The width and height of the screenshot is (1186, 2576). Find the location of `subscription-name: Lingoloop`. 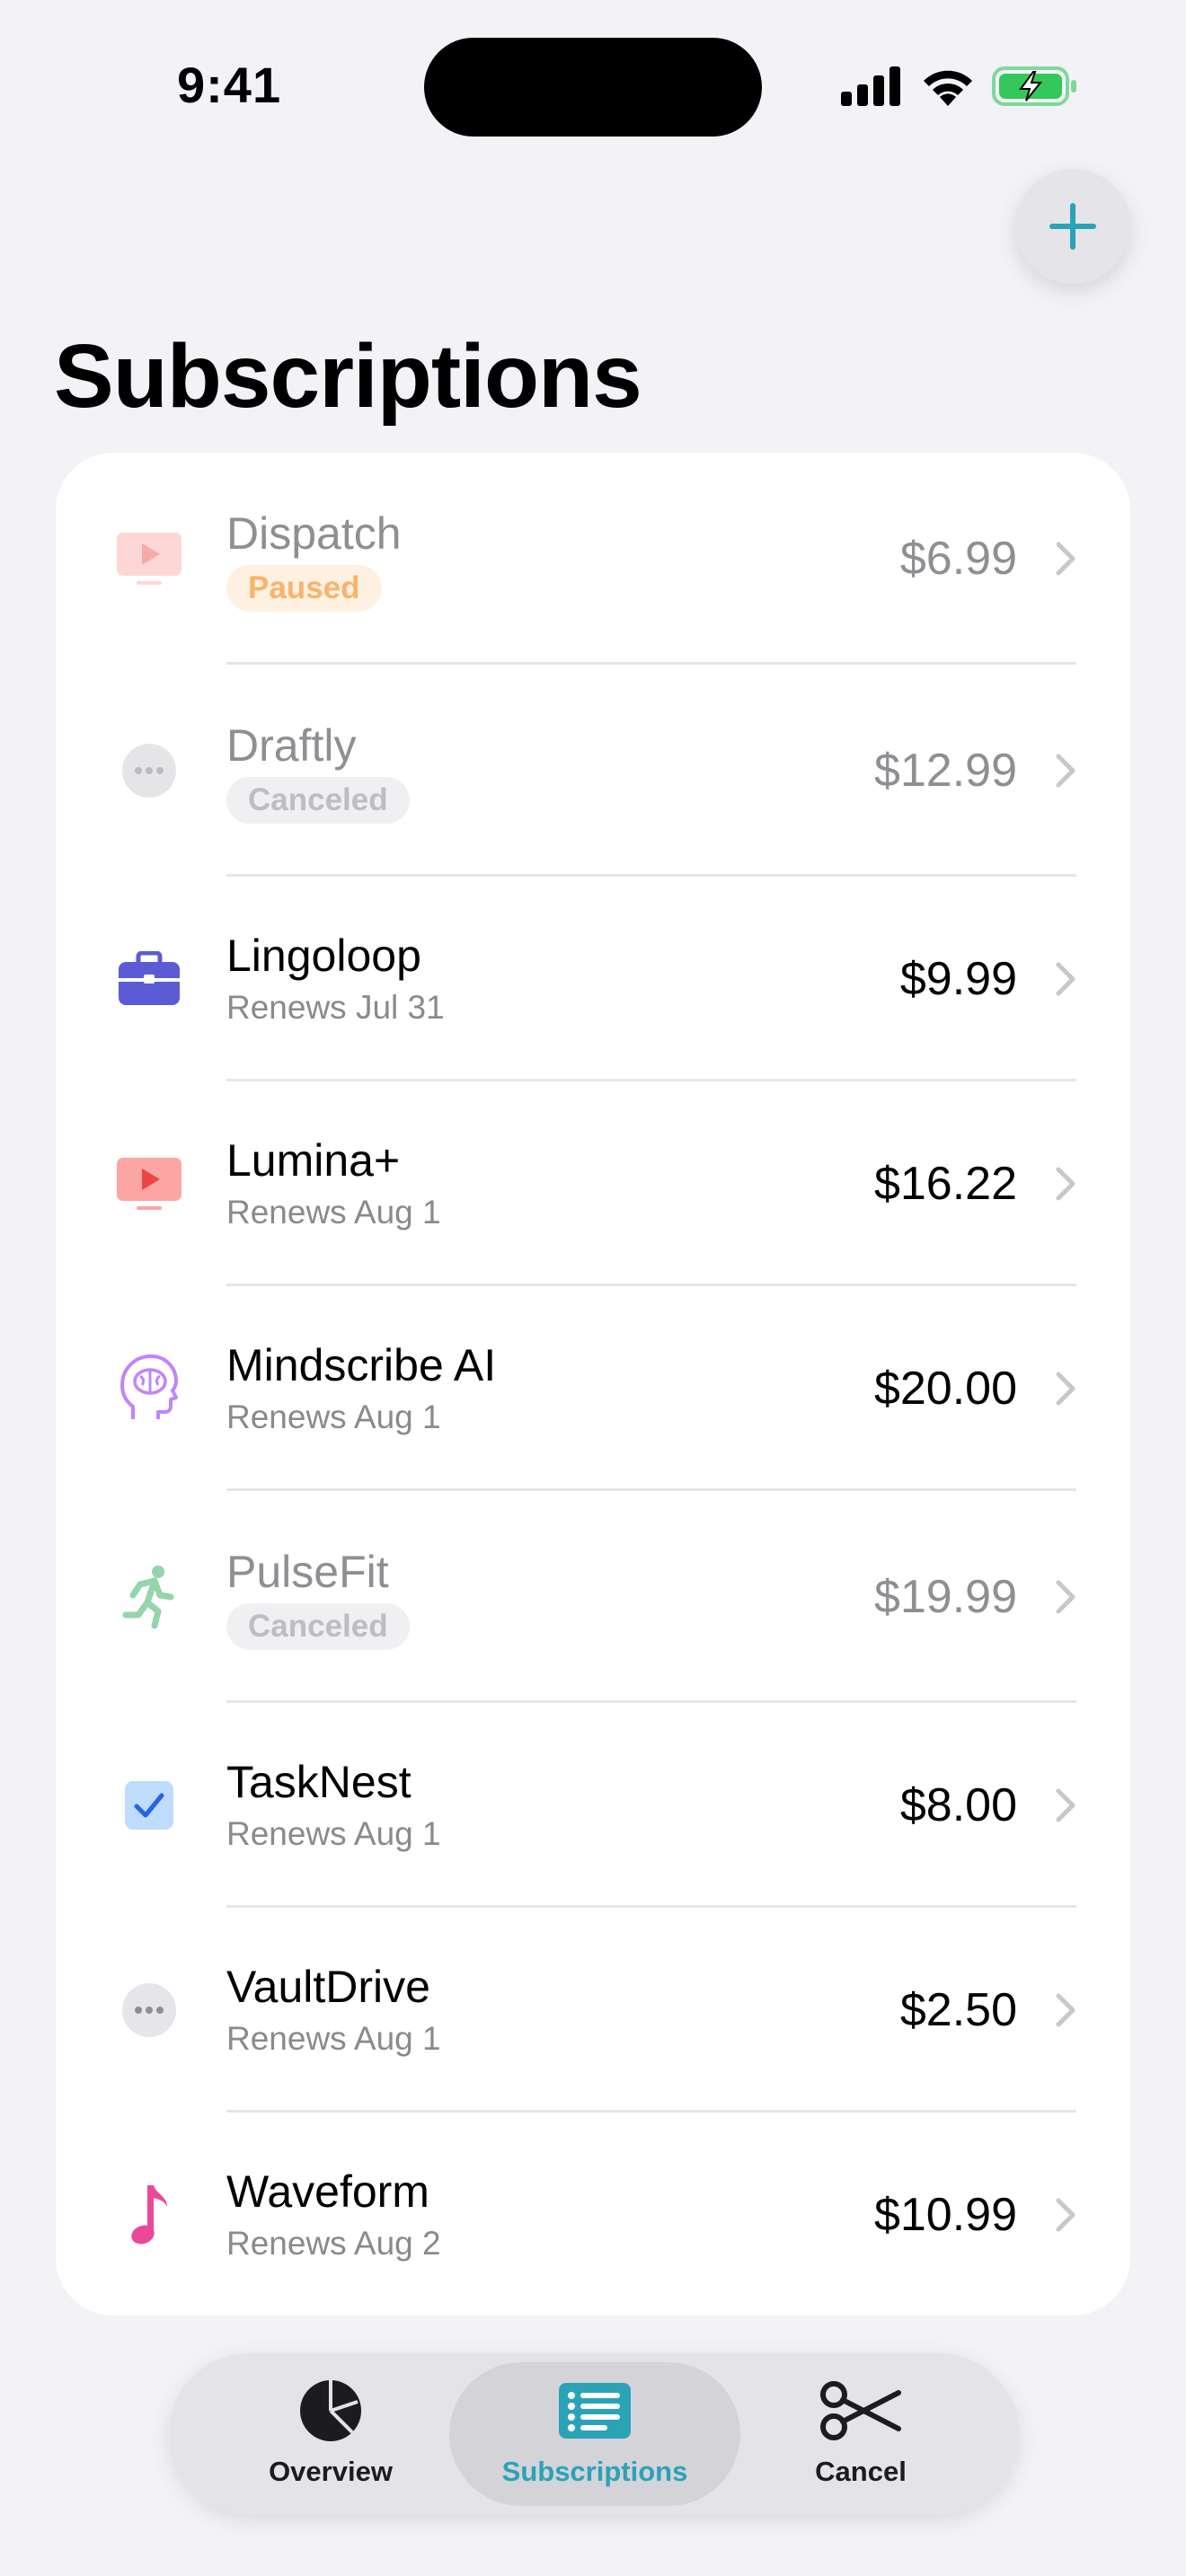

subscription-name: Lingoloop is located at coordinates (323, 956).